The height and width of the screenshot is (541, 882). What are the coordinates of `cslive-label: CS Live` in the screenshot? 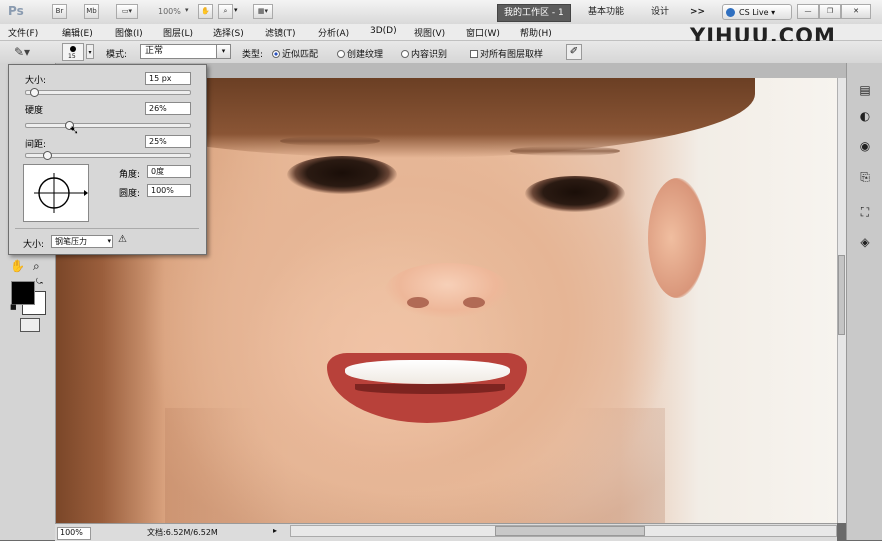 It's located at (754, 12).